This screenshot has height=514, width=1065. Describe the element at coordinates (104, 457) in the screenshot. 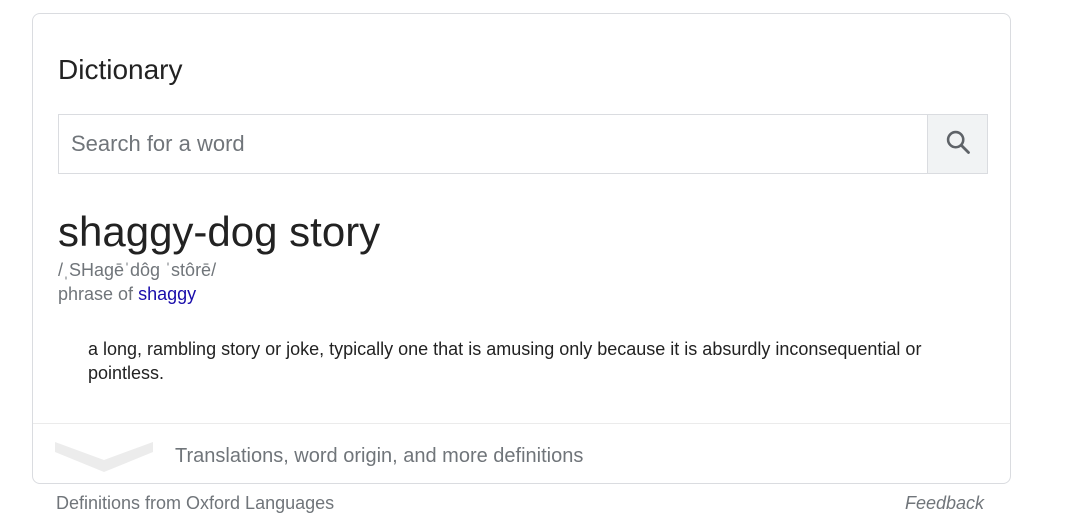

I see `chevron-down-icon` at that location.